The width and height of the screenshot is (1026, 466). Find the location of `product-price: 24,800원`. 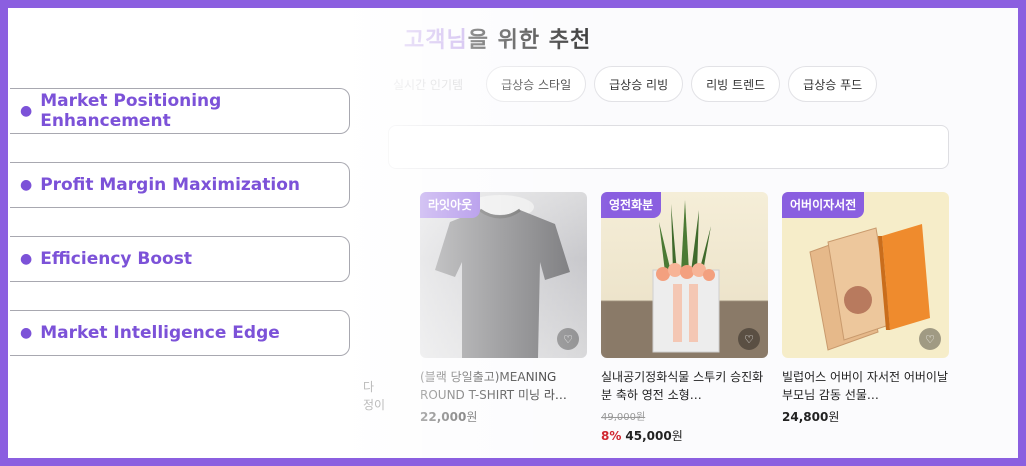

product-price: 24,800원 is located at coordinates (865, 416).